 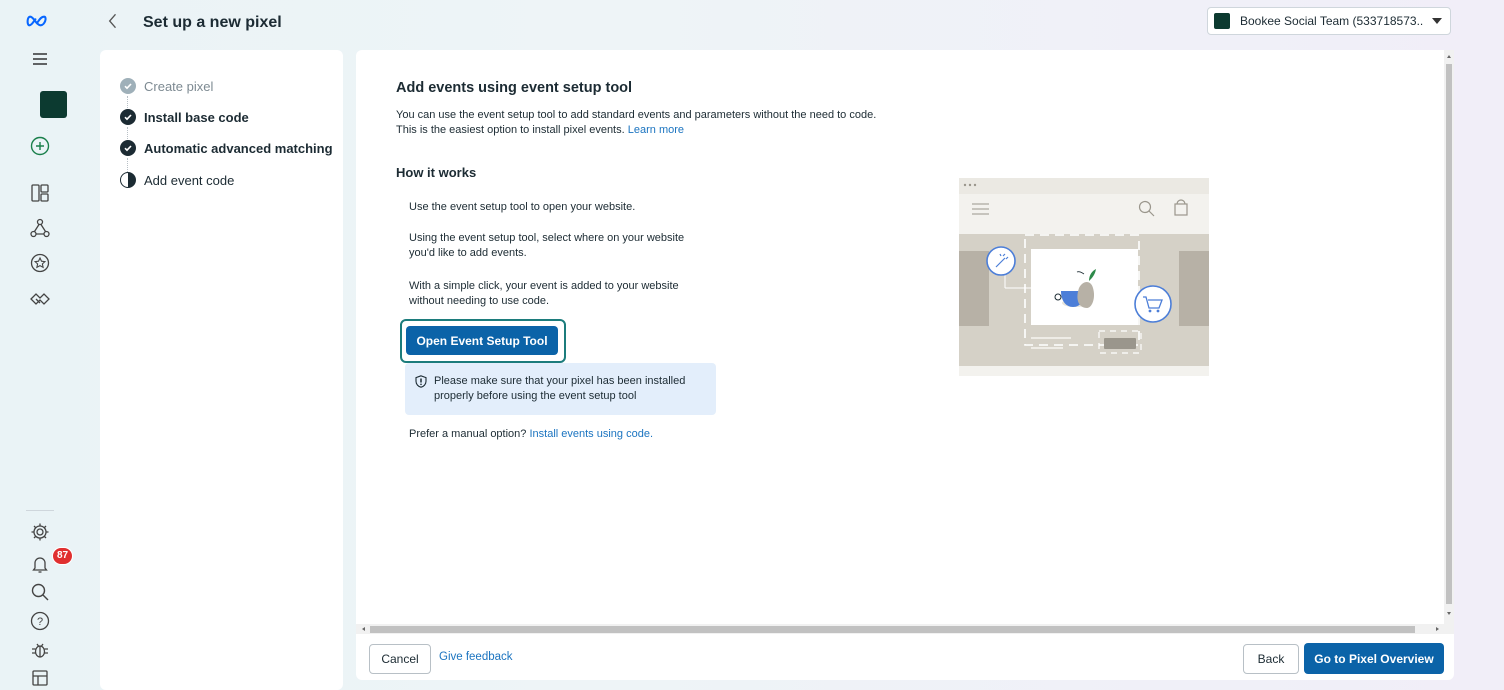 I want to click on search-icon, so click(x=40, y=592).